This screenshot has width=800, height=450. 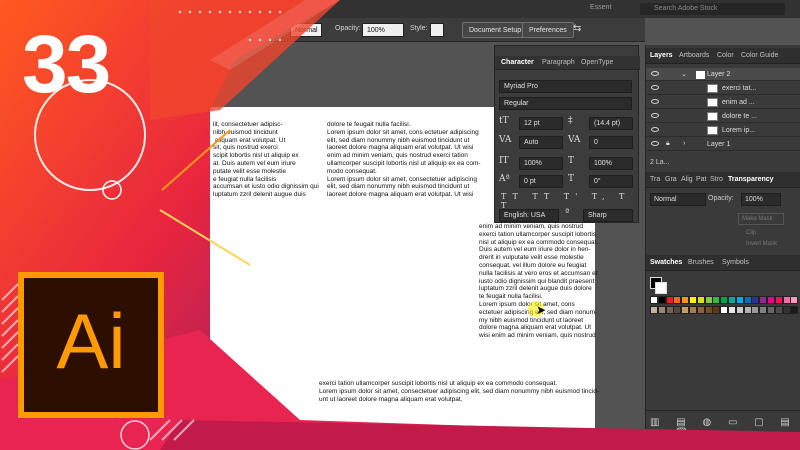 I want to click on tab-paragraph: Paragraph, so click(x=558, y=62).